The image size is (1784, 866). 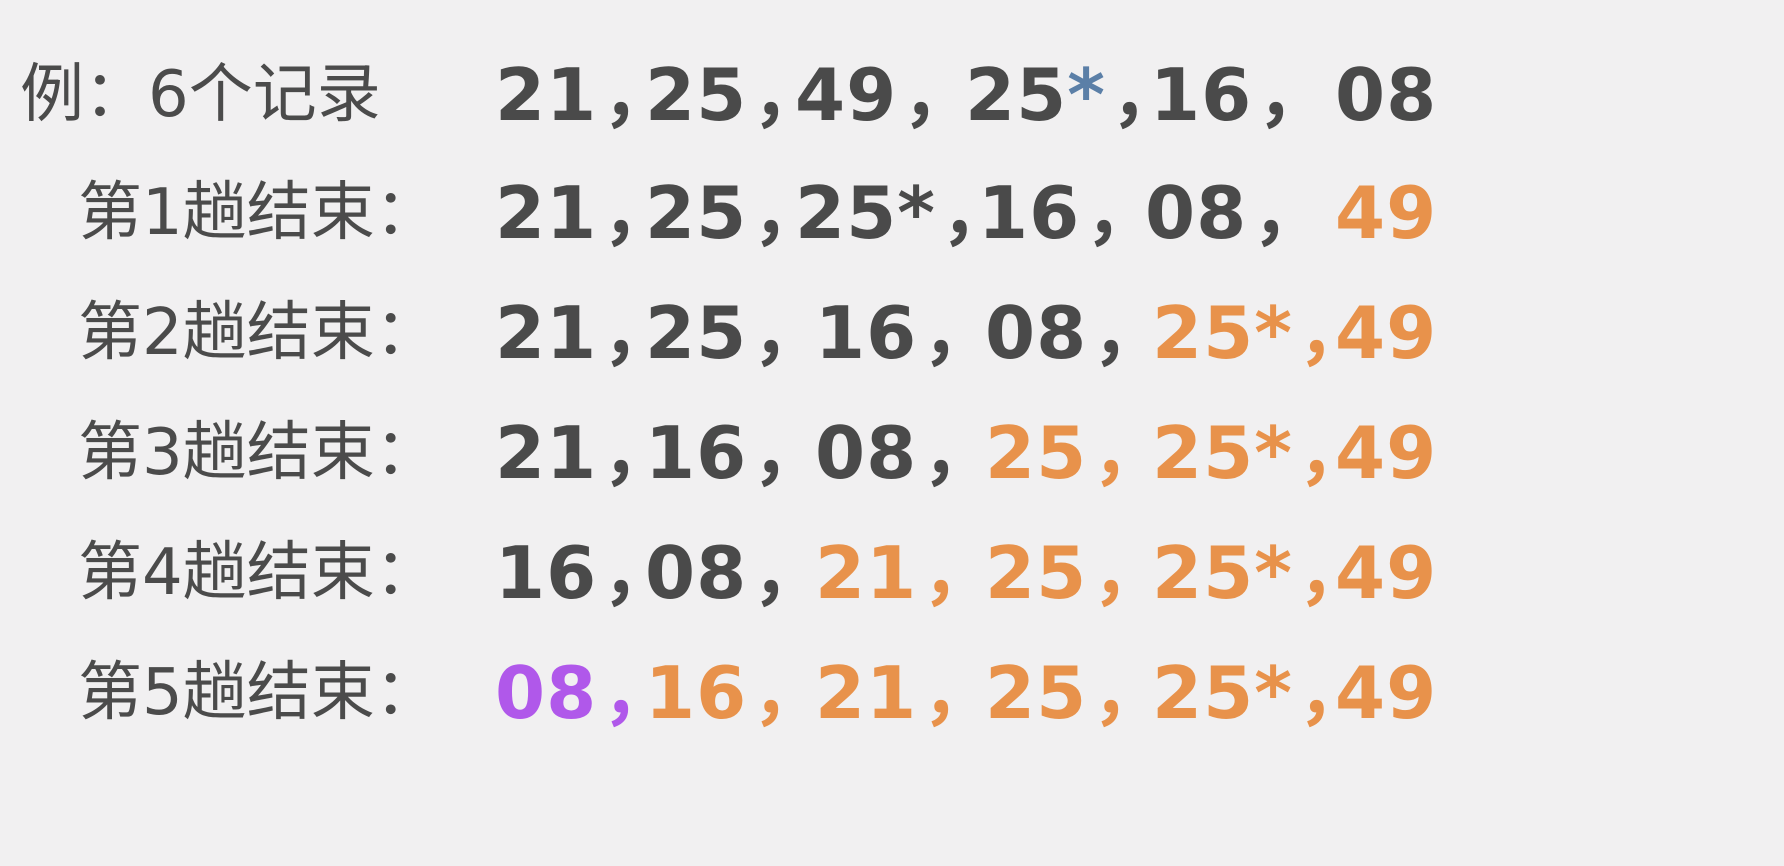 I want to click on pass-4-value-3: 21，, so click(x=906, y=573).